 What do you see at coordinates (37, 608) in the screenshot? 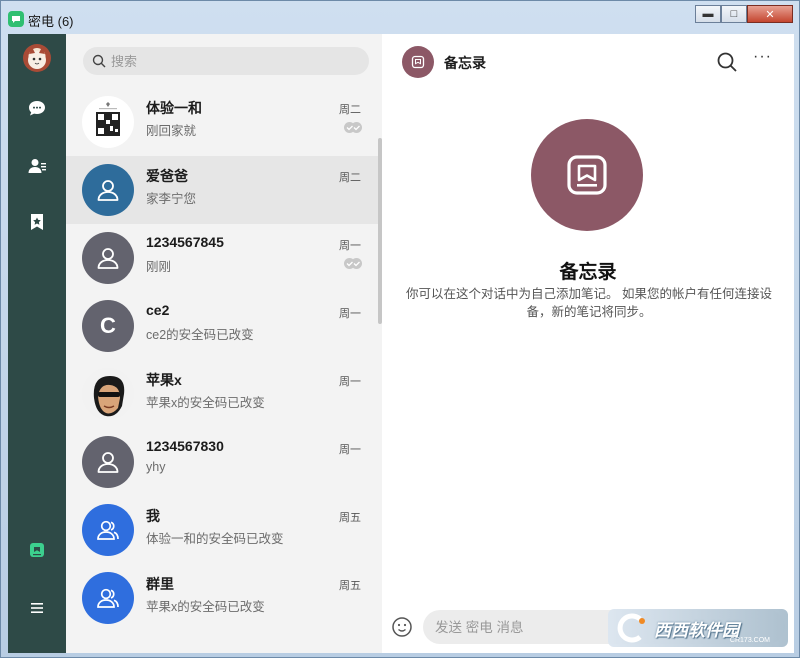
I see `menu-icon` at bounding box center [37, 608].